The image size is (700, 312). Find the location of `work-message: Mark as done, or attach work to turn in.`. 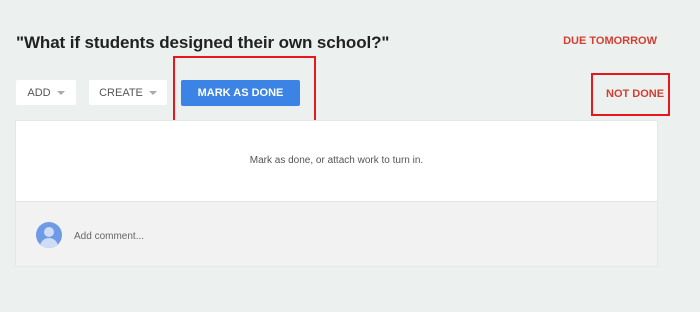

work-message: Mark as done, or attach work to turn in. is located at coordinates (336, 160).